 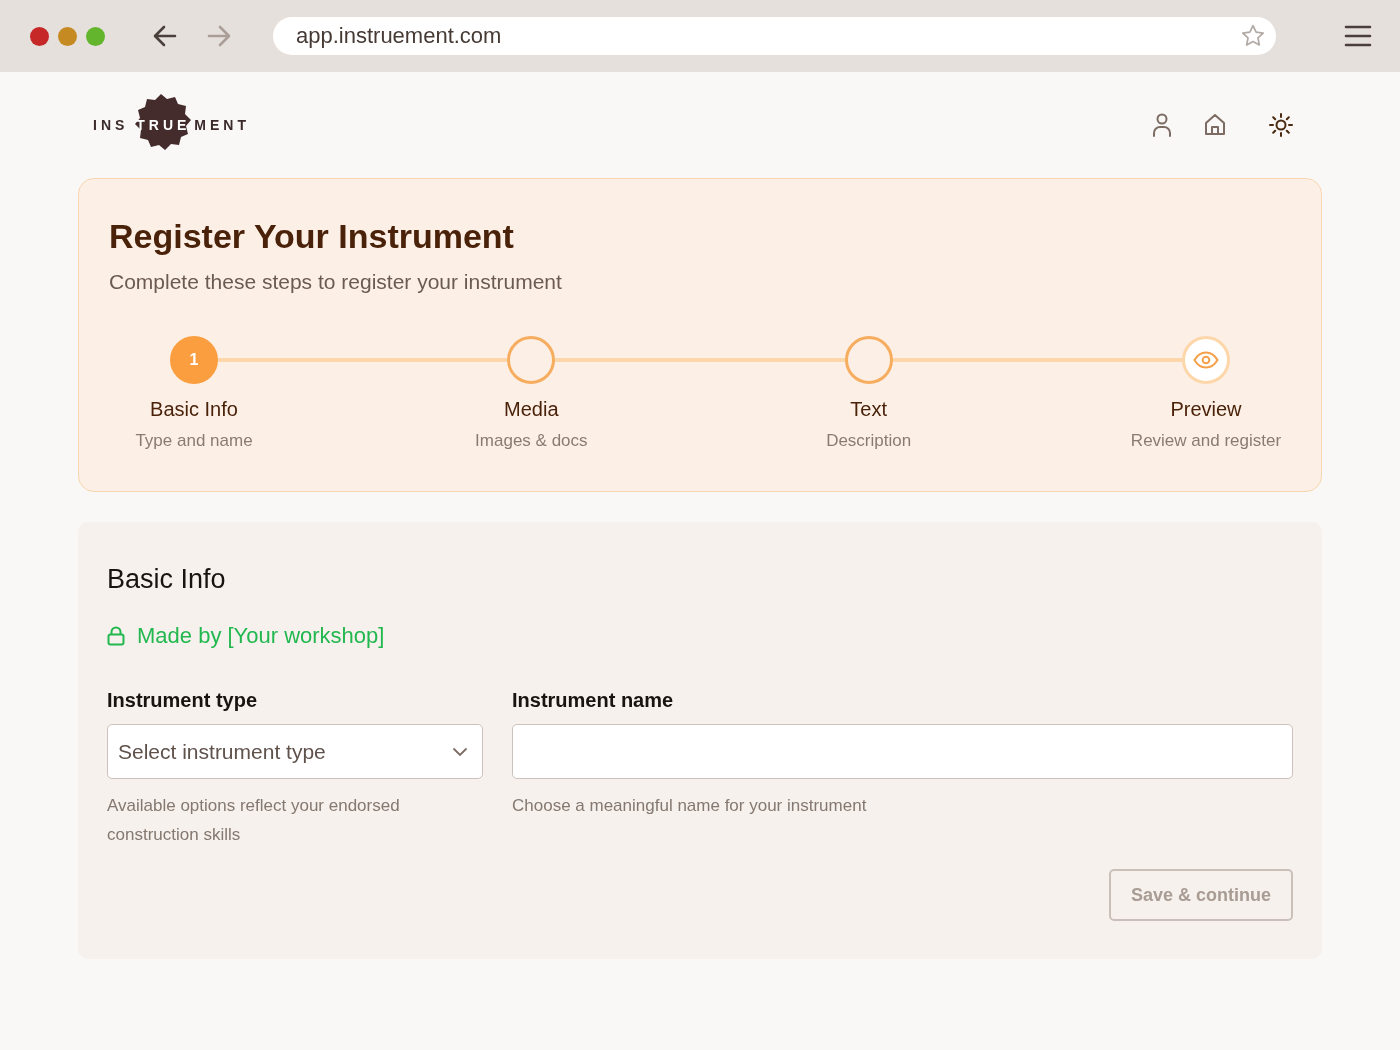 What do you see at coordinates (336, 282) in the screenshot?
I see `page-subtitle: Complete these steps to register your instrument` at bounding box center [336, 282].